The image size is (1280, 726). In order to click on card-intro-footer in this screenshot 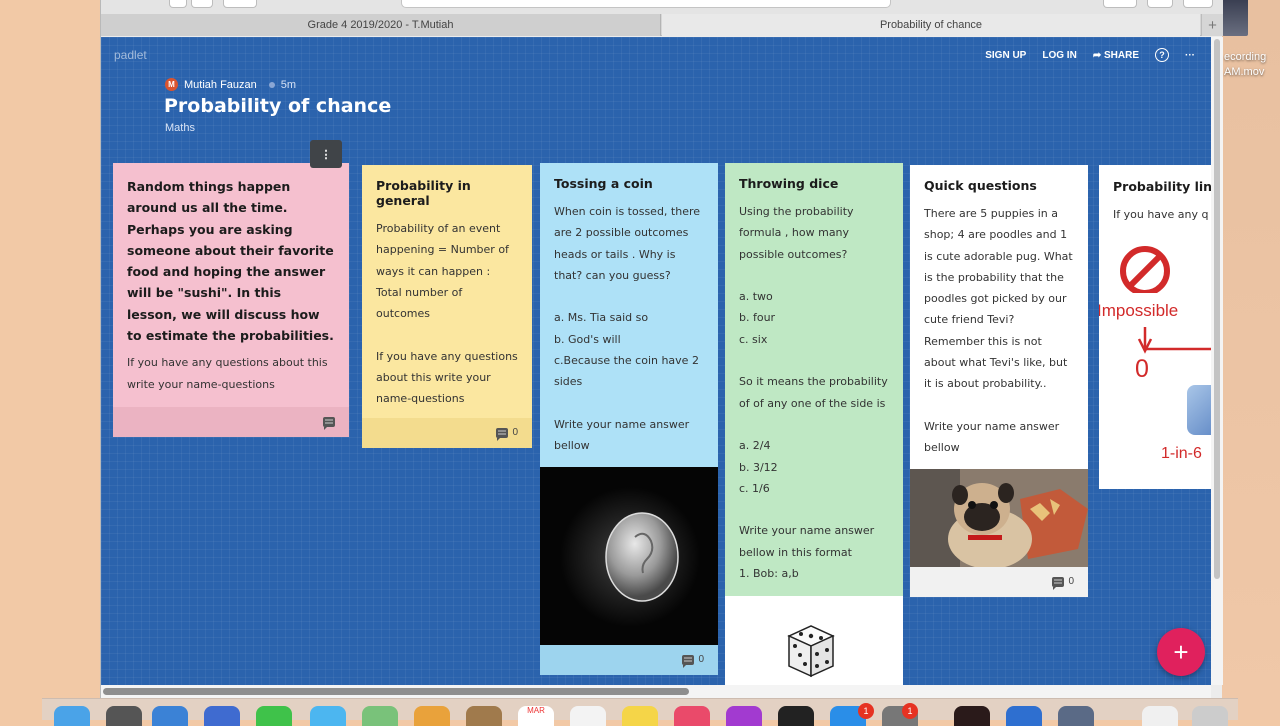, I will do `click(231, 421)`.